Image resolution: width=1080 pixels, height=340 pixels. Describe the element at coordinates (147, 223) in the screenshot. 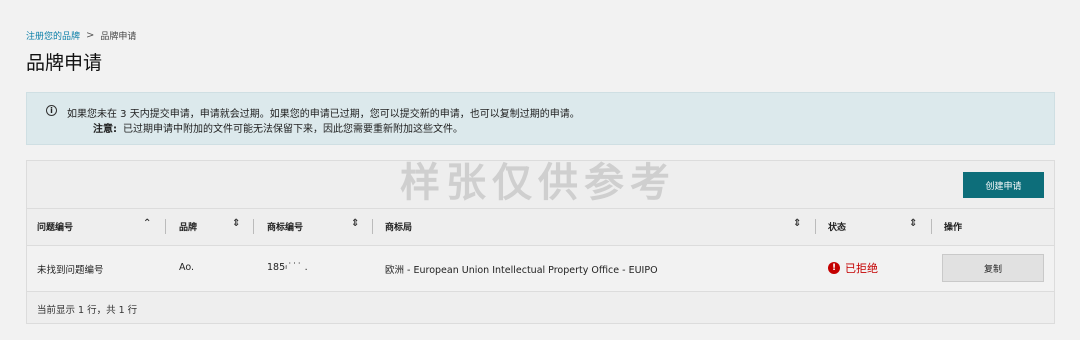

I see `sort-up-icon: ⌃` at that location.